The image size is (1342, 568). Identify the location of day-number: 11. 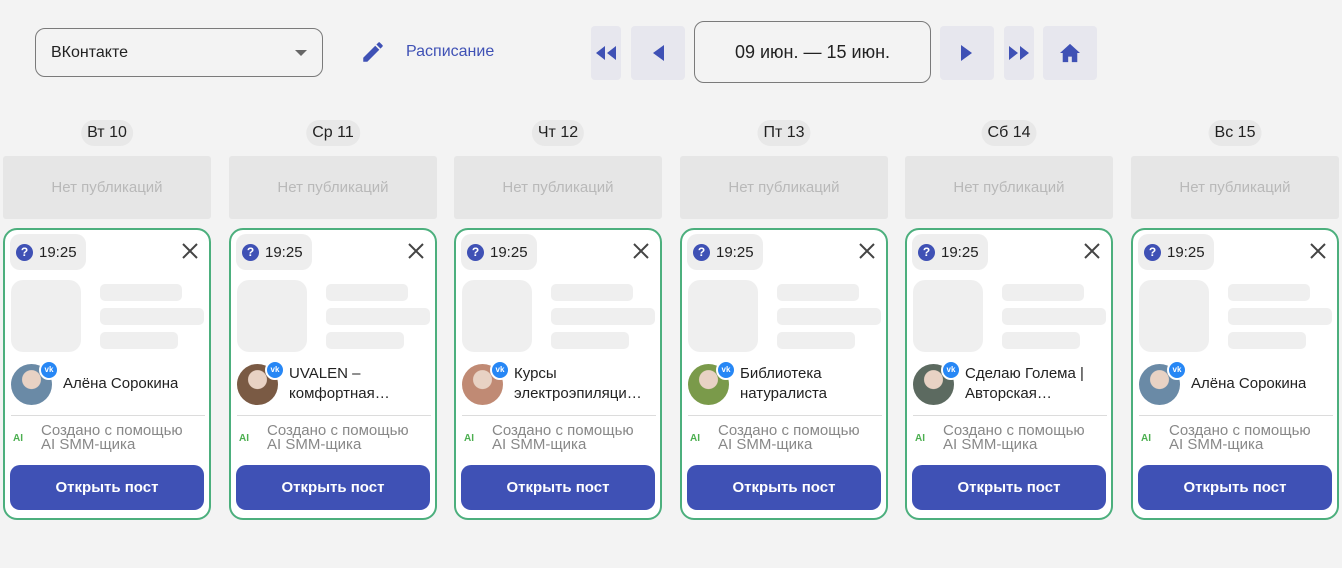
(345, 132).